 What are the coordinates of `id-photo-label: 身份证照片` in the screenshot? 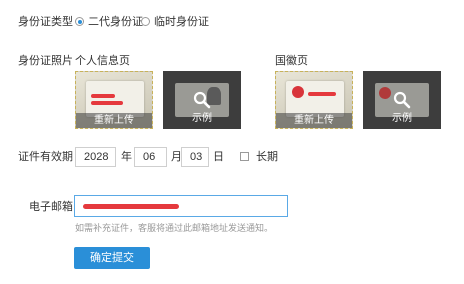 It's located at (45, 61).